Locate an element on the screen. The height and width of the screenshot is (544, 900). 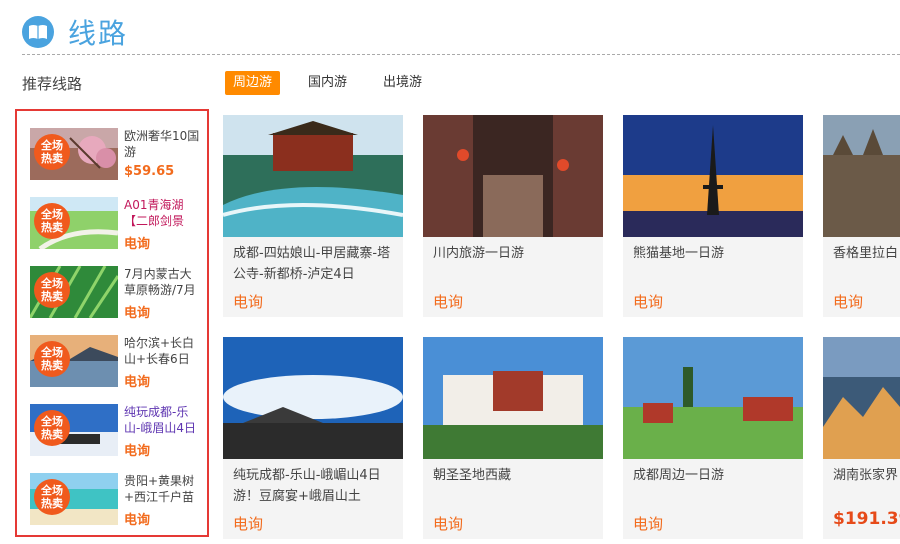
route-card: 成都-四姑娘山-甲居藏寨-塔公寺-新都桥-泸定4日 电询 is located at coordinates (313, 216).